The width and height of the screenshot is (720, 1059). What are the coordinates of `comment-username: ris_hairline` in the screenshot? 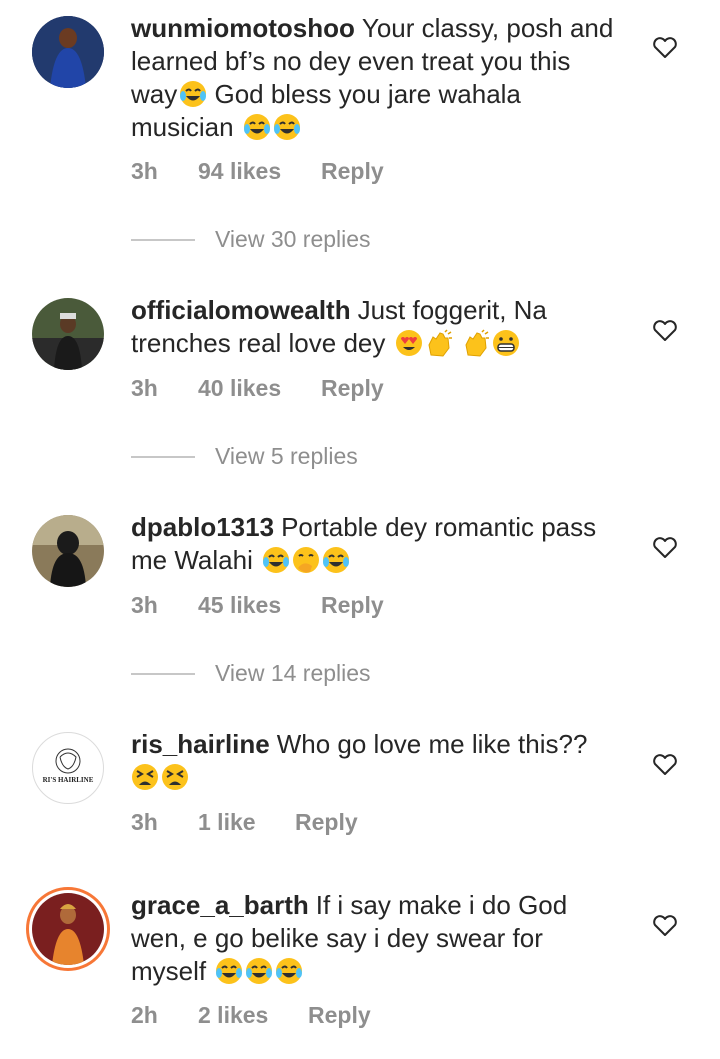 It's located at (200, 744).